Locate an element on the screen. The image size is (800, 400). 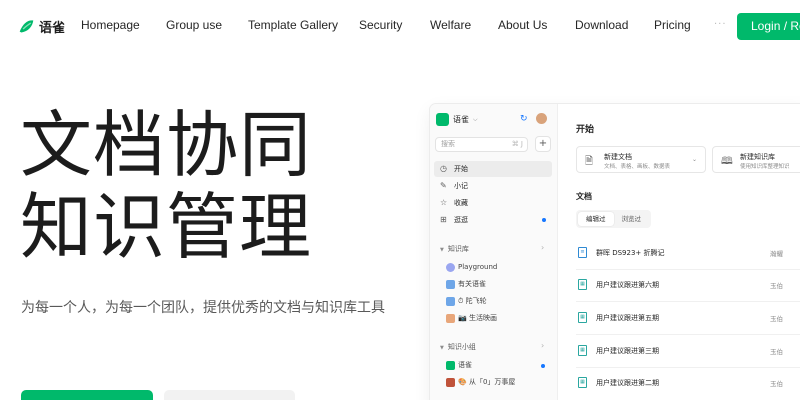
doc-author: 瀚耀 is located at coordinates (776, 254).